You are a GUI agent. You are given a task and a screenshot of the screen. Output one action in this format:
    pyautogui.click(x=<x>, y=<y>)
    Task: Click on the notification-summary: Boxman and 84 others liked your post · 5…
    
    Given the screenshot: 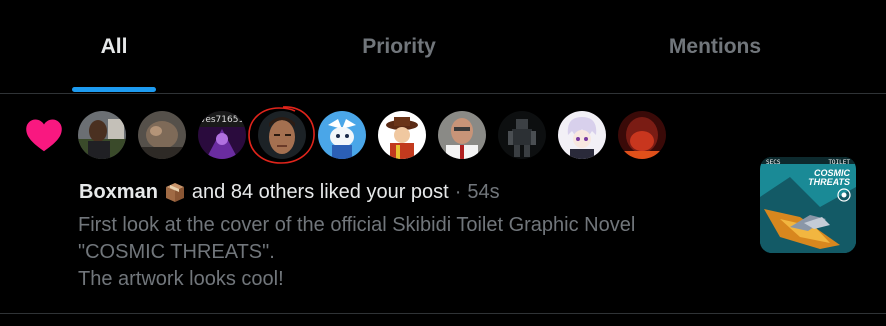 What is the action you would take?
    pyautogui.click(x=289, y=192)
    